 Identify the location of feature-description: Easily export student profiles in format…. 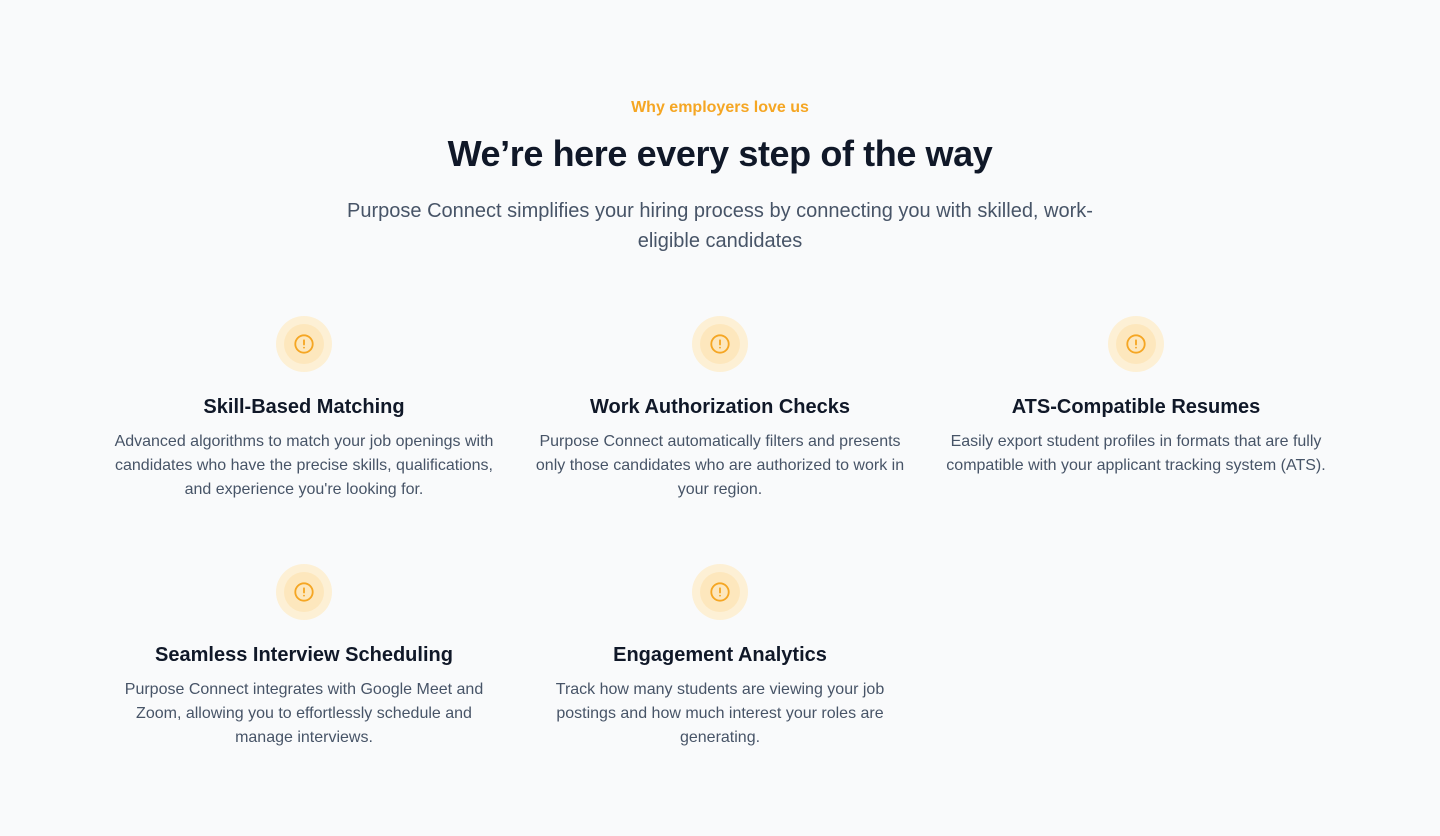
(1136, 453).